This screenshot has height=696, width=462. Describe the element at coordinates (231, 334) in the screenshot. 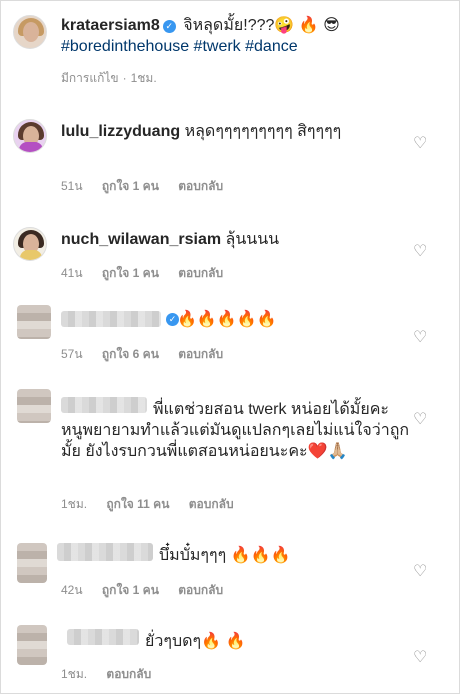

I see `comment-item: ✓ 🔥🔥🔥🔥🔥 ♡ 57น ถูกใจ 6 คน ตอบกลับ` at that location.